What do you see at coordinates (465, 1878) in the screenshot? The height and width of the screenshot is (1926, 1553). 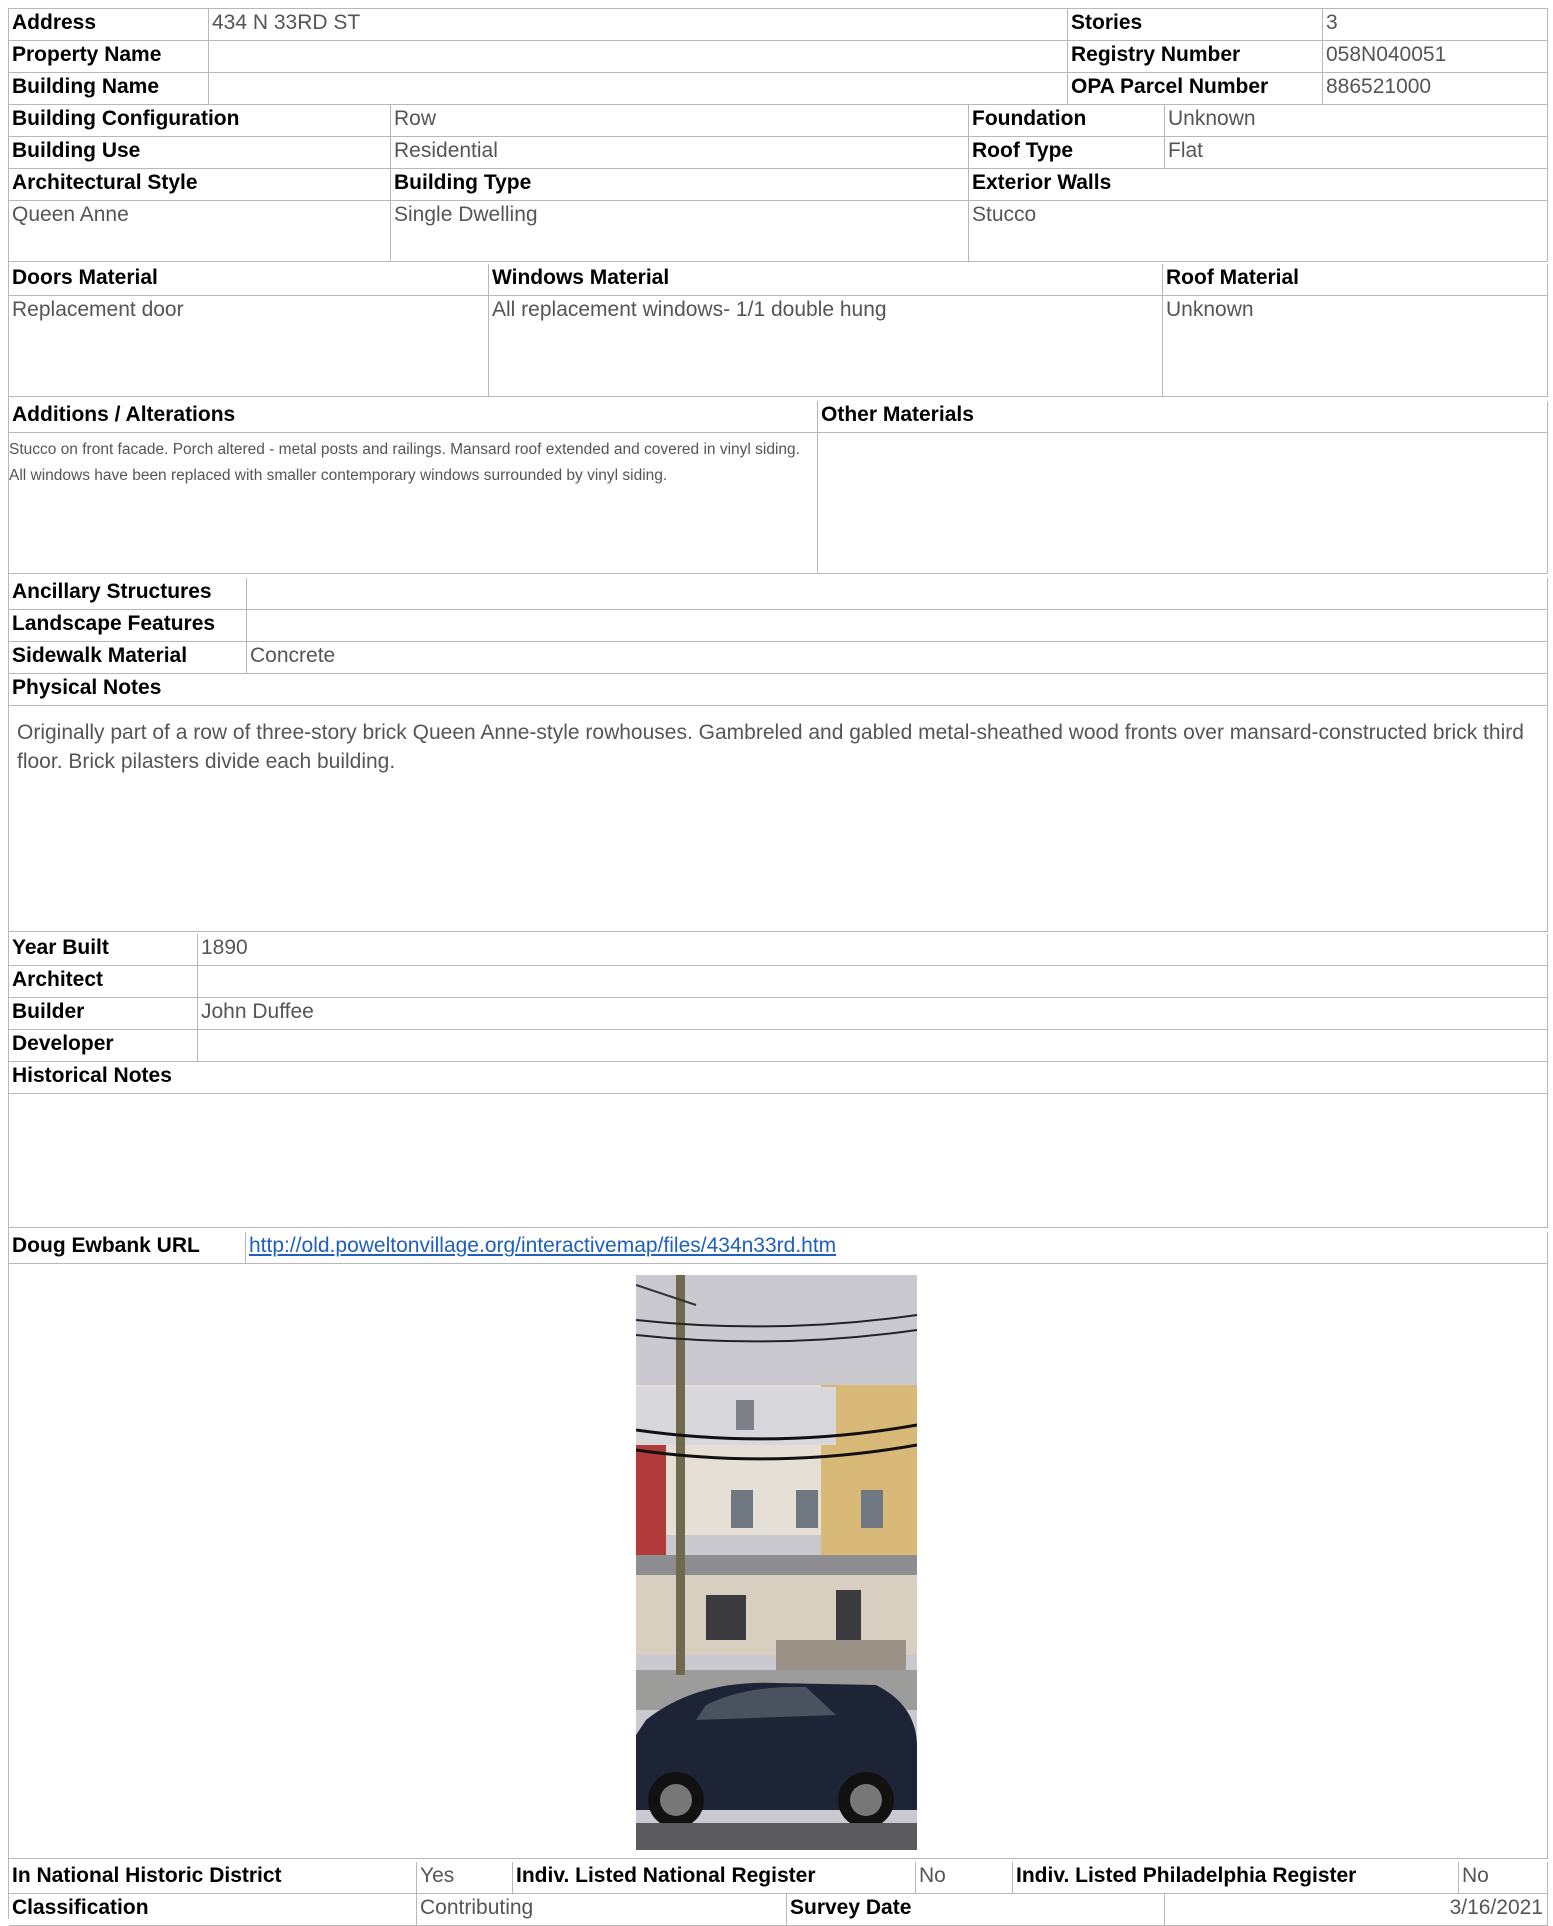 I see `district-value: Yes` at bounding box center [465, 1878].